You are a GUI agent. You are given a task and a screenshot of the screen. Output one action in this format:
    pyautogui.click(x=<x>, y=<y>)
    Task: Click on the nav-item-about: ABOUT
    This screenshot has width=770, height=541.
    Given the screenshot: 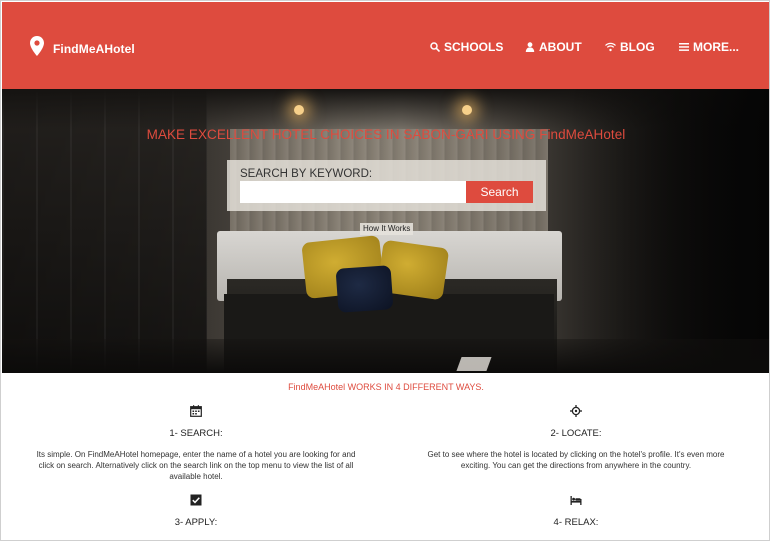 What is the action you would take?
    pyautogui.click(x=553, y=47)
    